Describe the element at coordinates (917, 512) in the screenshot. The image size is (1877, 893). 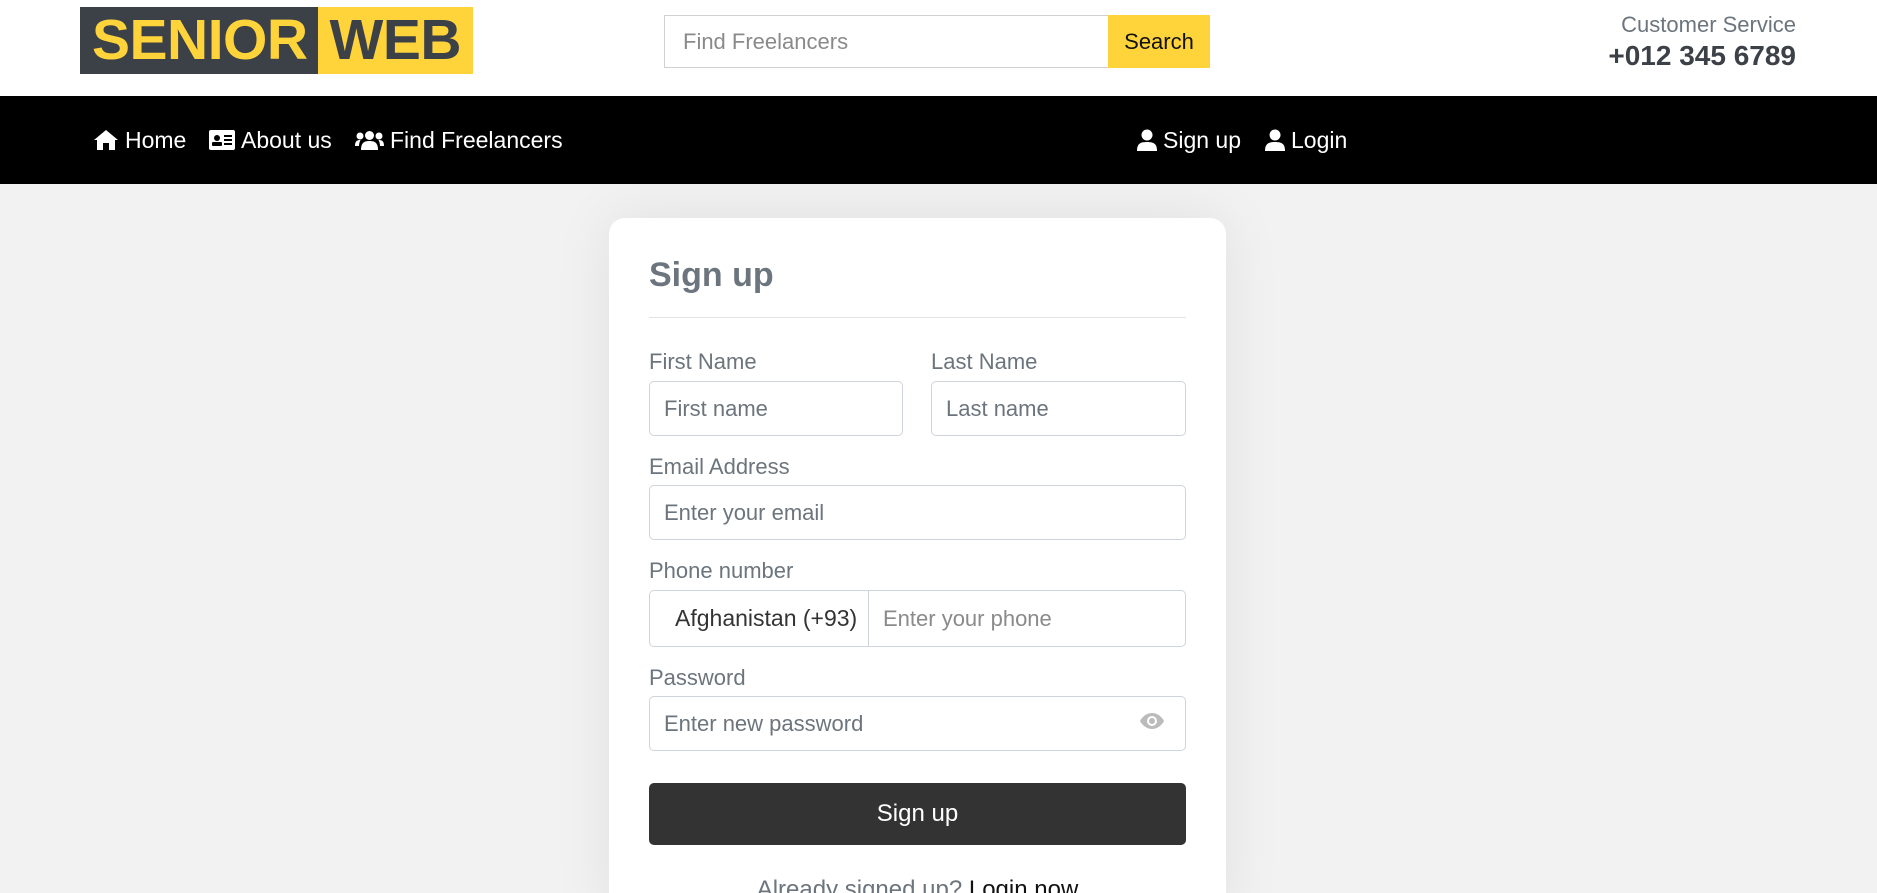
I see `email-input` at that location.